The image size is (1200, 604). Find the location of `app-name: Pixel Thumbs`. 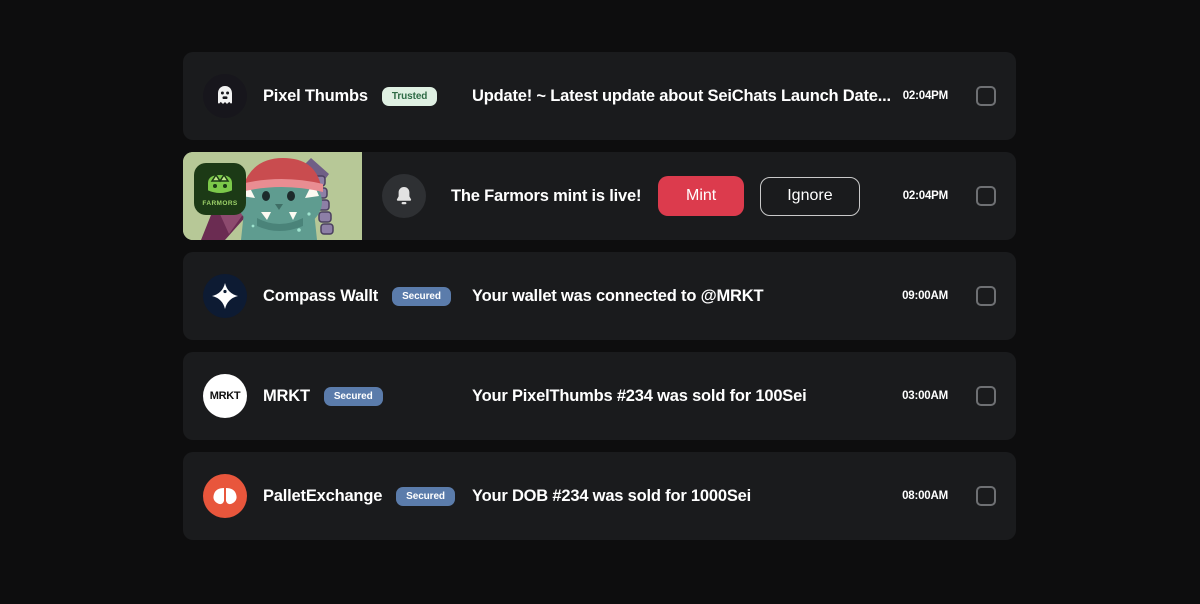

app-name: Pixel Thumbs is located at coordinates (315, 95).